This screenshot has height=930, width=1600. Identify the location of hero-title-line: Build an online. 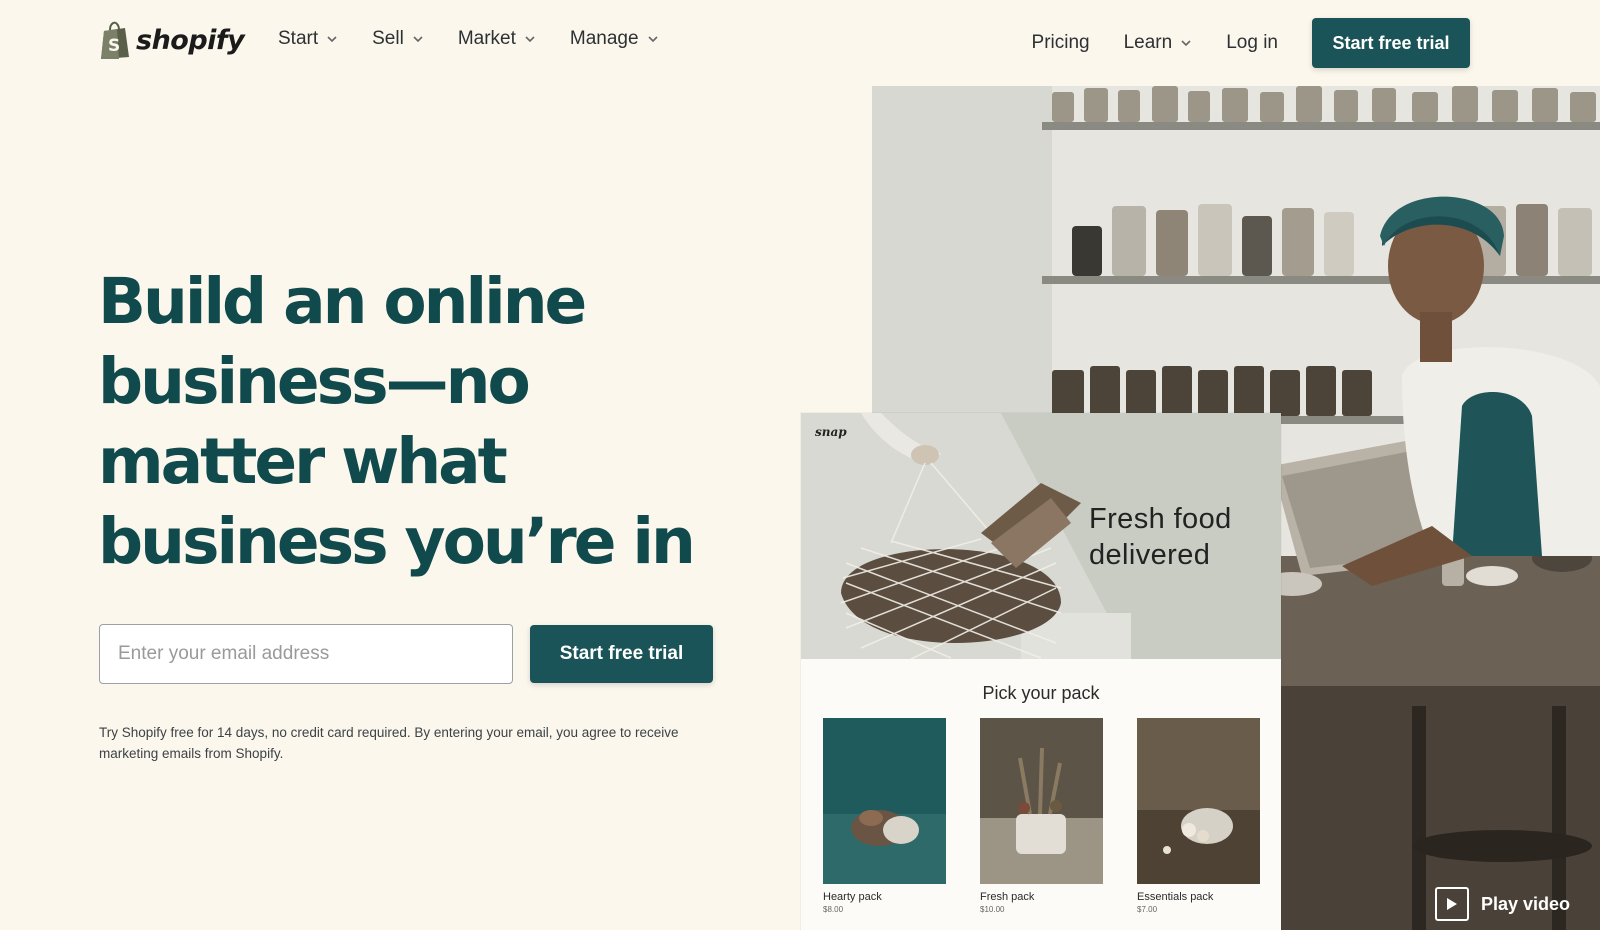
(342, 301).